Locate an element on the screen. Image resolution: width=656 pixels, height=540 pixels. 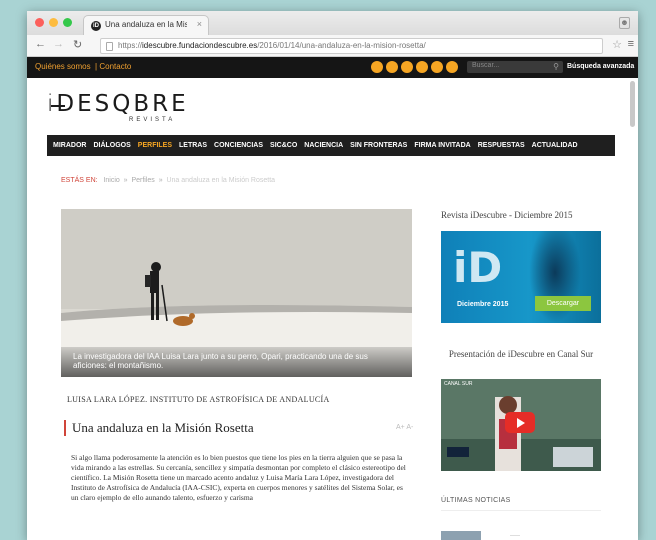
nav-item-conciencias: CONCIENCIAS is located at coordinates (238, 145).